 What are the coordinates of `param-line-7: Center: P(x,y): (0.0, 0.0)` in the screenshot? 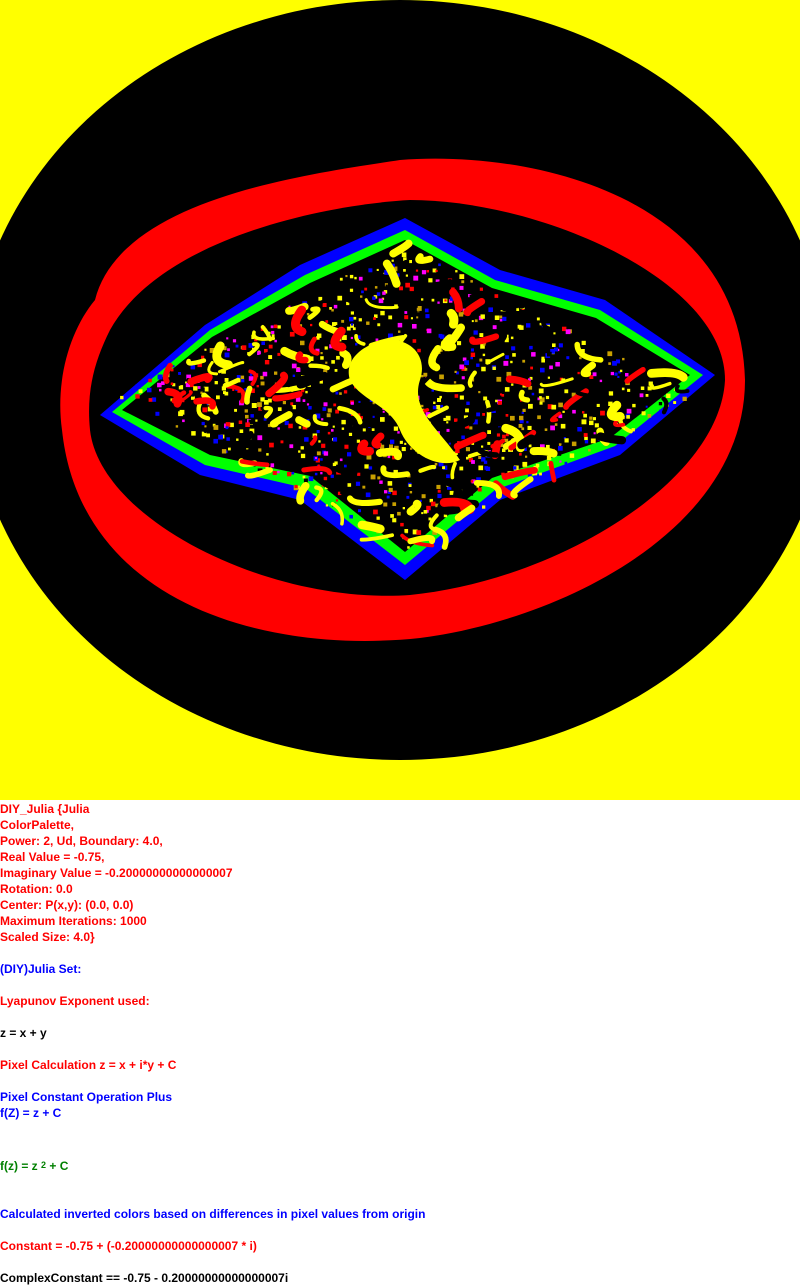 It's located at (66, 905).